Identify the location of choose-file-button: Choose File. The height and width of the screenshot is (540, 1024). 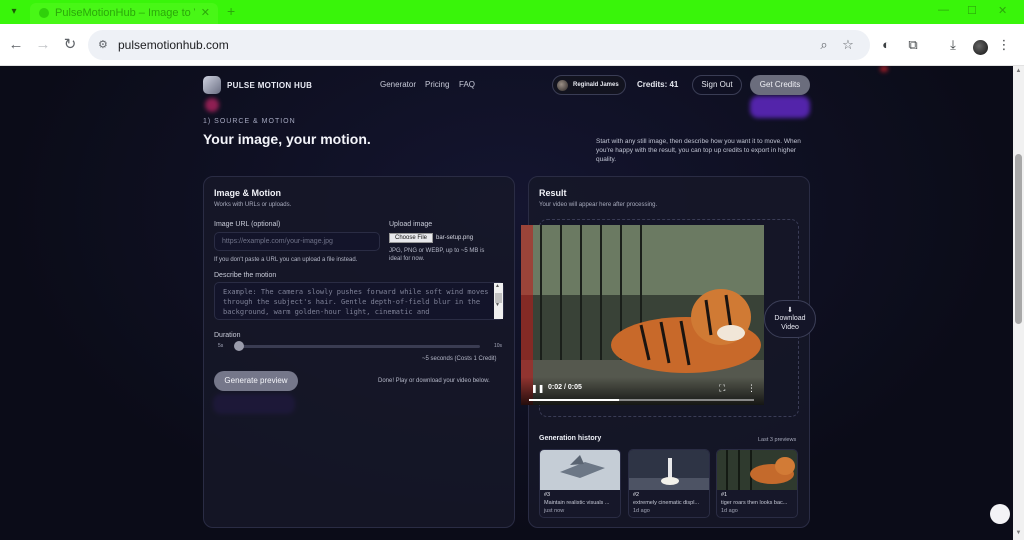
(411, 238).